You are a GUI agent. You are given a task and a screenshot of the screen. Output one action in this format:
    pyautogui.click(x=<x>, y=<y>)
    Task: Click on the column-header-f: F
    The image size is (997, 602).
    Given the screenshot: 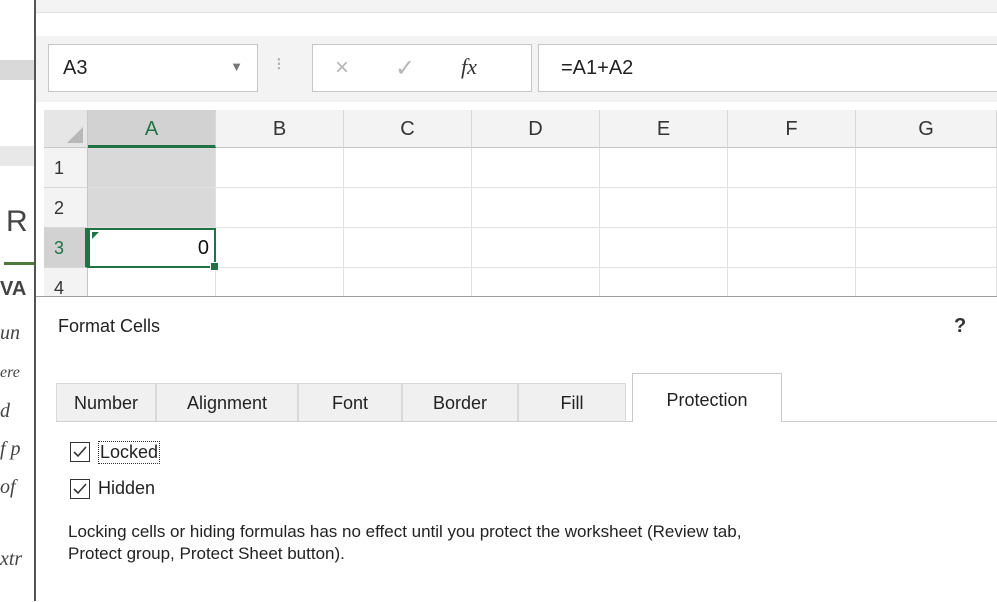 What is the action you would take?
    pyautogui.click(x=792, y=129)
    